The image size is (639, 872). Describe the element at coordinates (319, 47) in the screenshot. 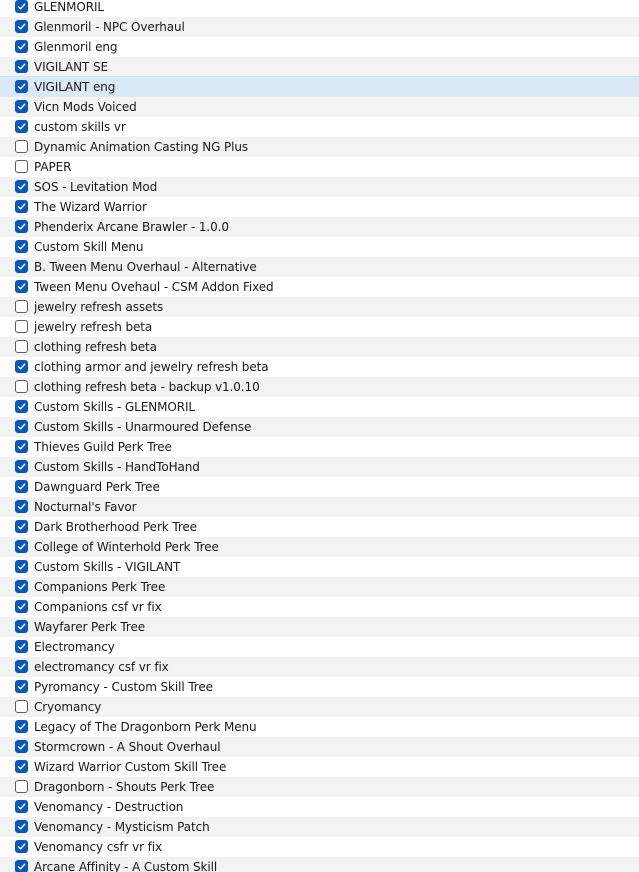

I see `list-item: Glenmoril eng` at that location.